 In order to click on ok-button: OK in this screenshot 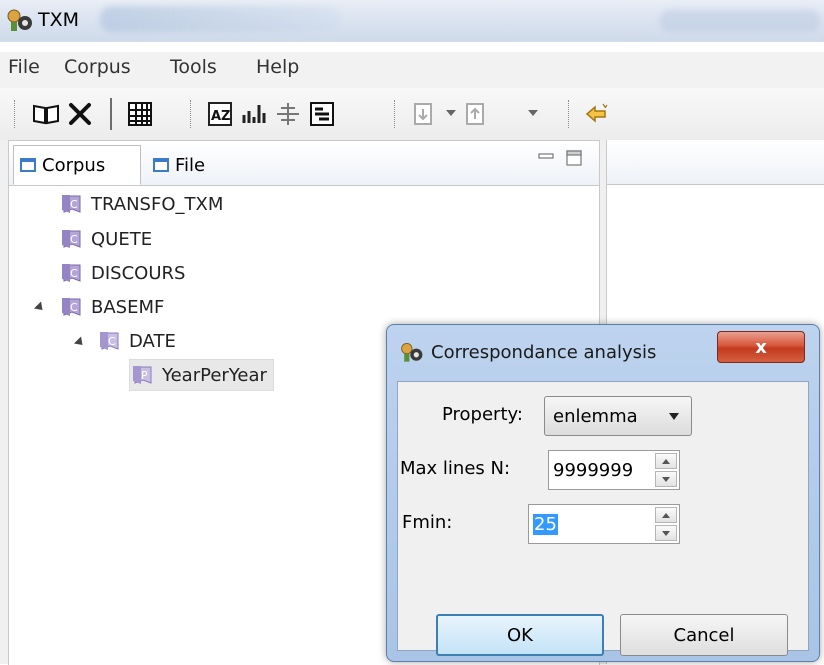, I will do `click(520, 635)`.